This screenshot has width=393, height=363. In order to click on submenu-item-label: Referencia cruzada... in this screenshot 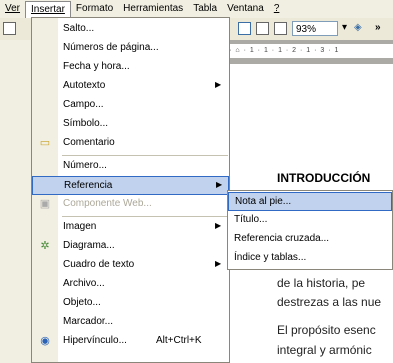, I will do `click(282, 238)`.